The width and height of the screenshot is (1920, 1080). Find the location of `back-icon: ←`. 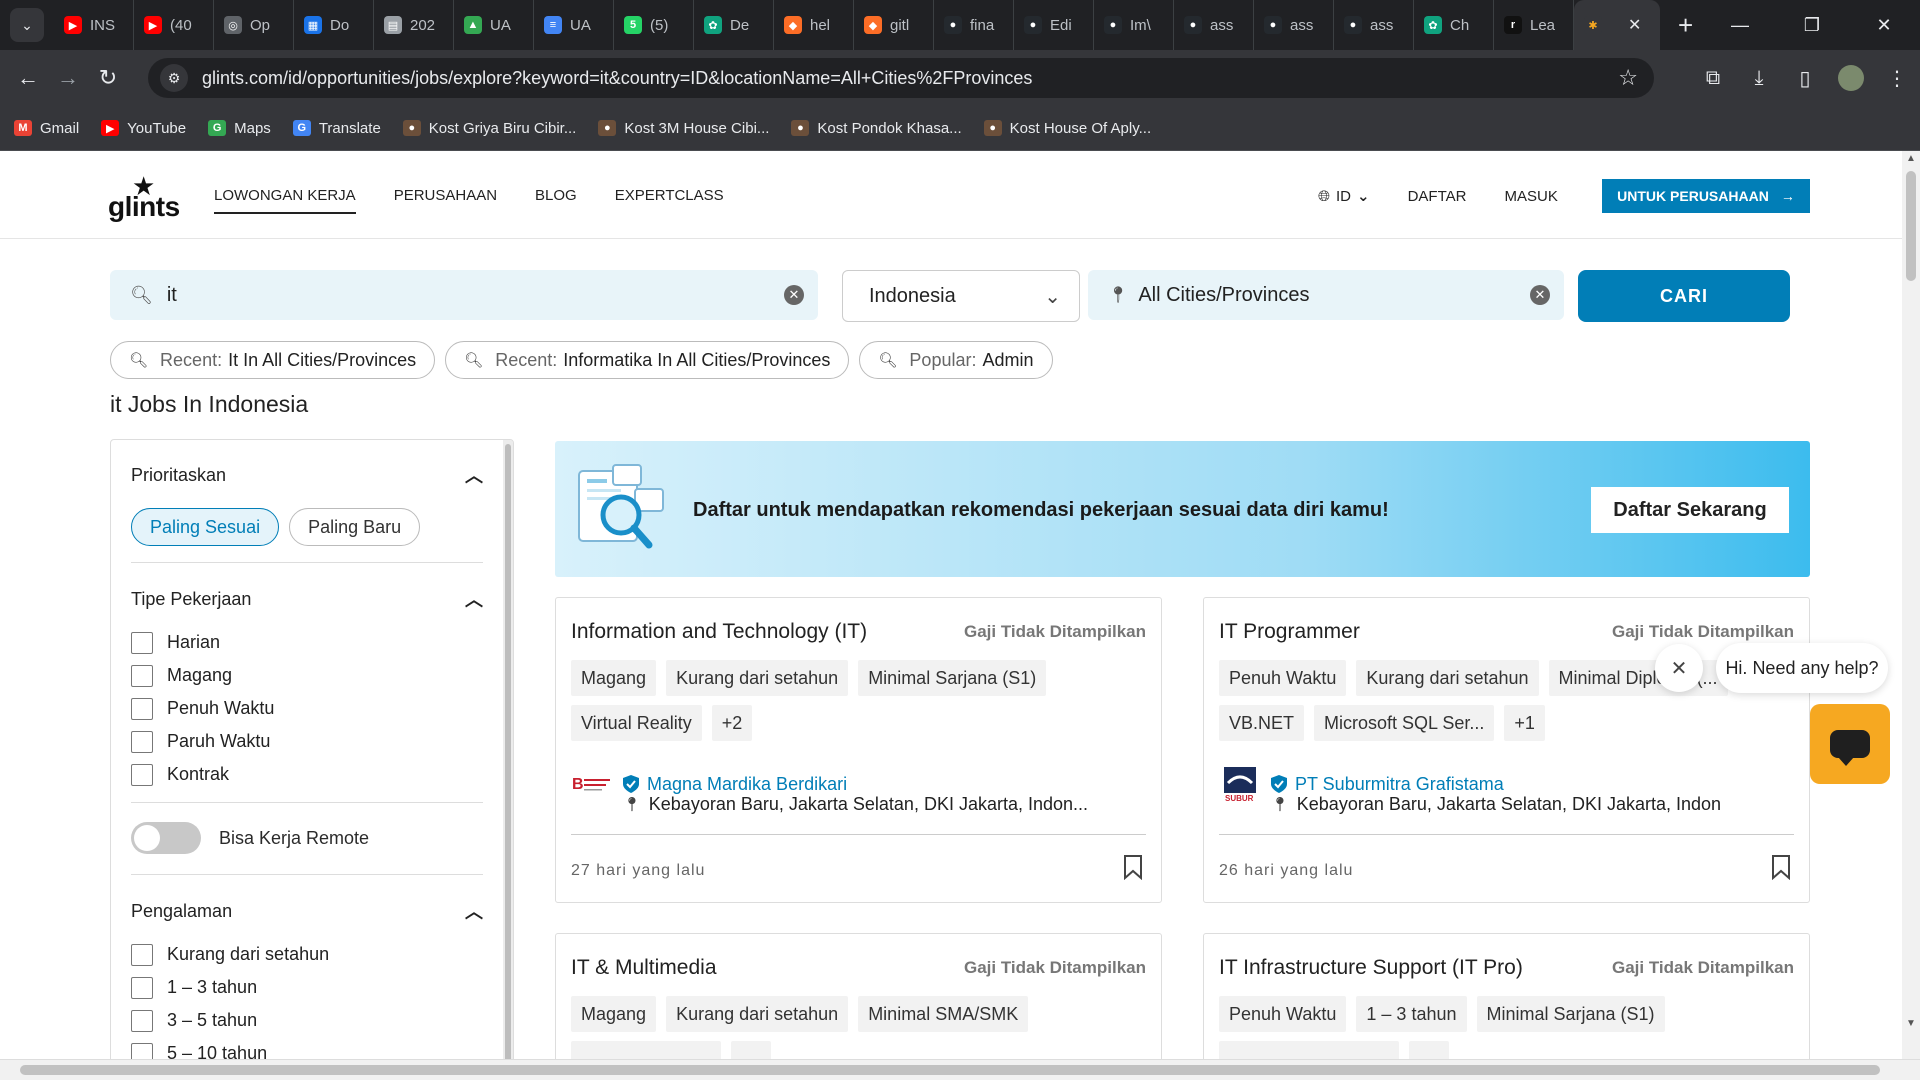

back-icon: ← is located at coordinates (28, 78).